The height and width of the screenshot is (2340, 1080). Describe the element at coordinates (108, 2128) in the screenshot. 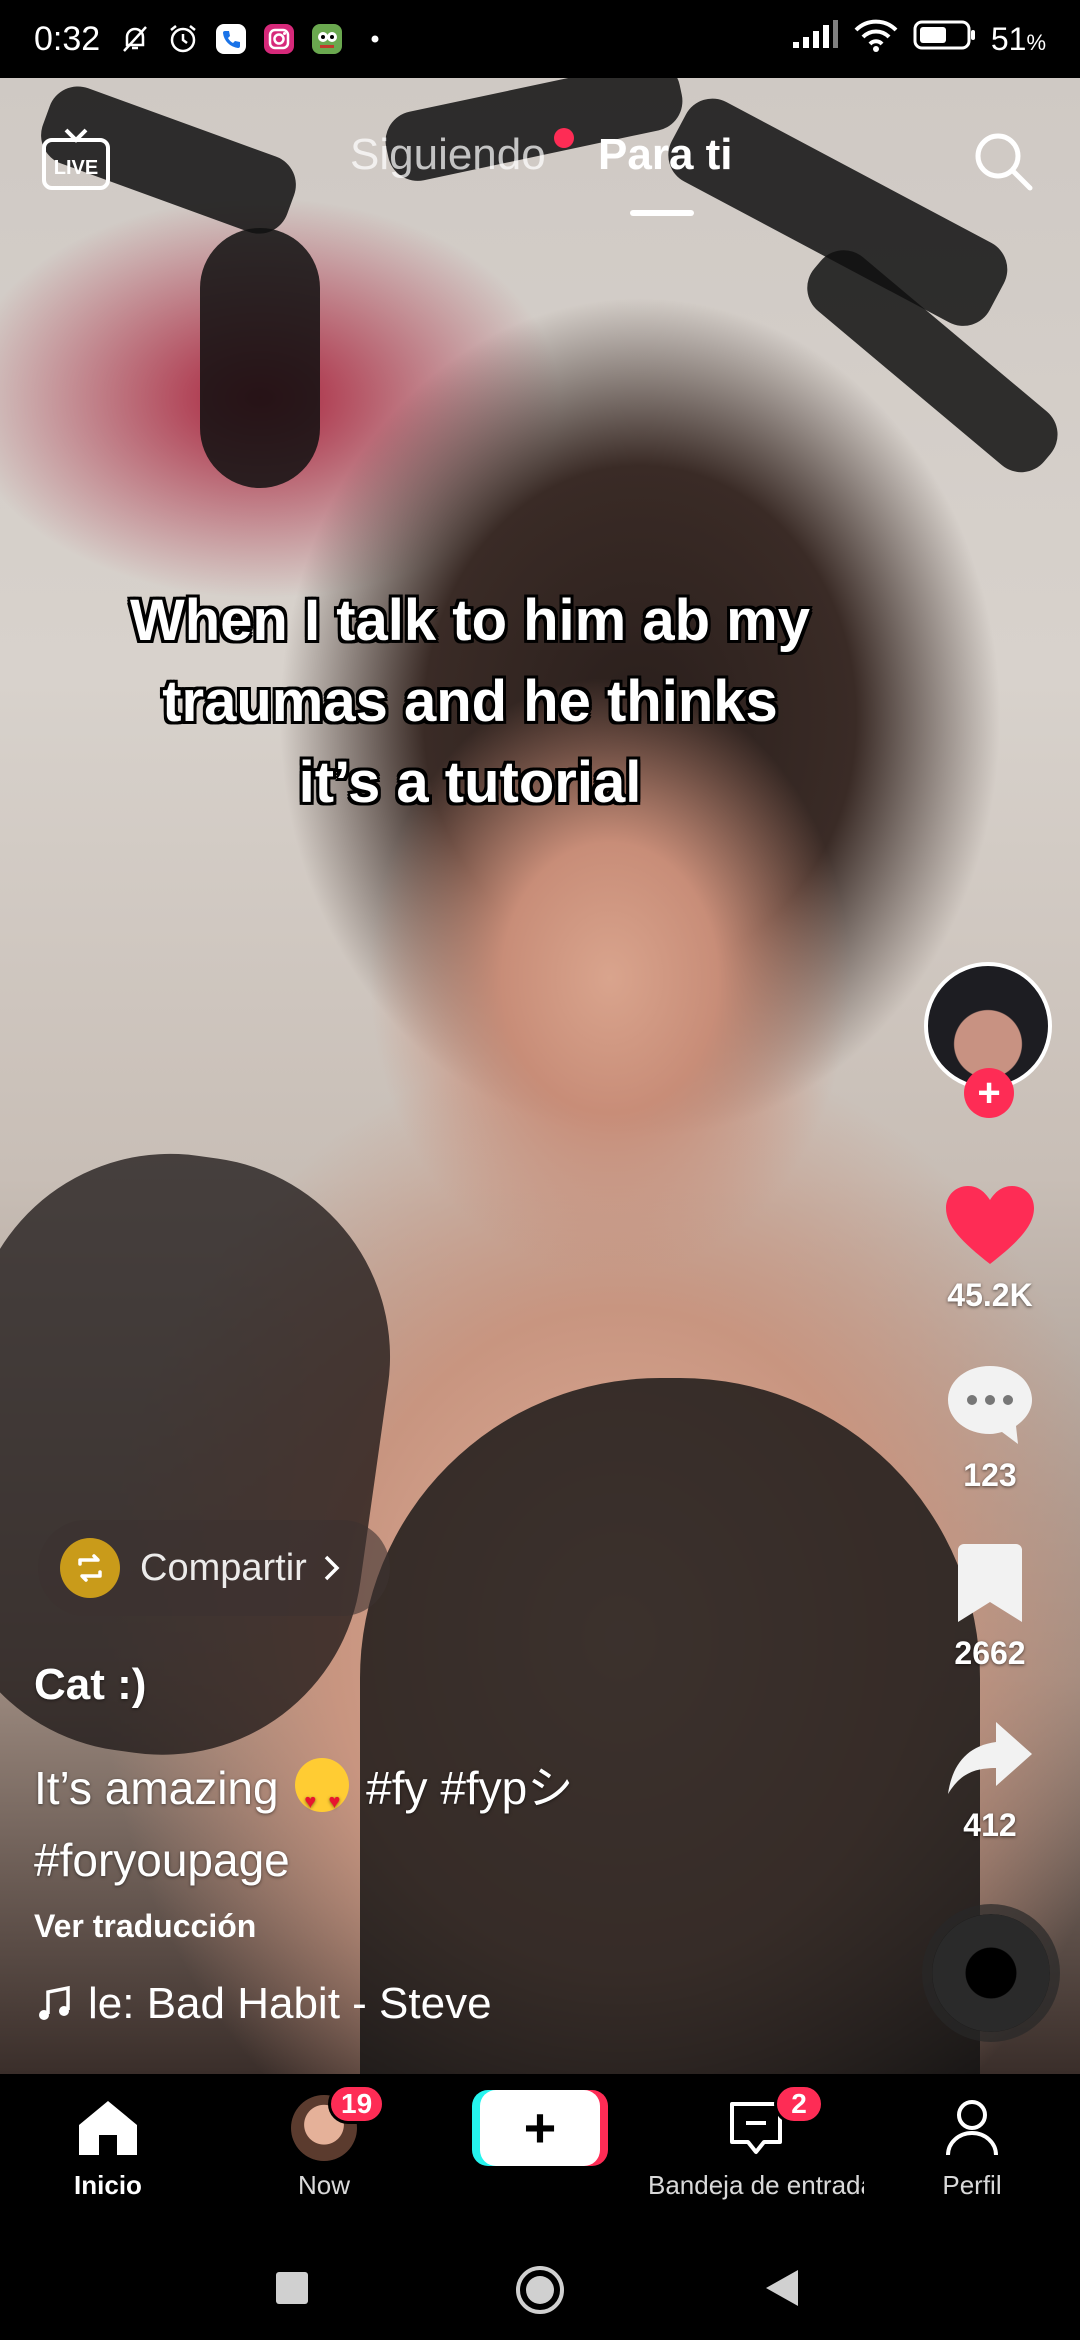

I see `home-icon` at that location.